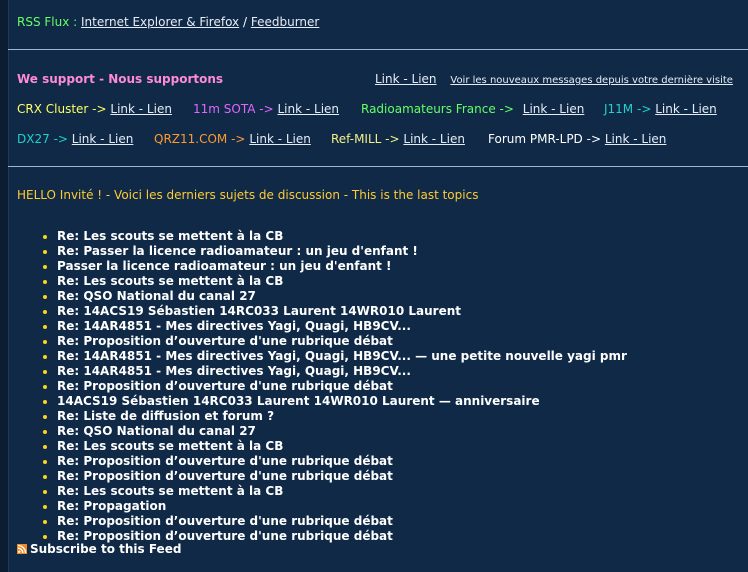  What do you see at coordinates (111, 506) in the screenshot?
I see `topic-link: Re: Propagation` at bounding box center [111, 506].